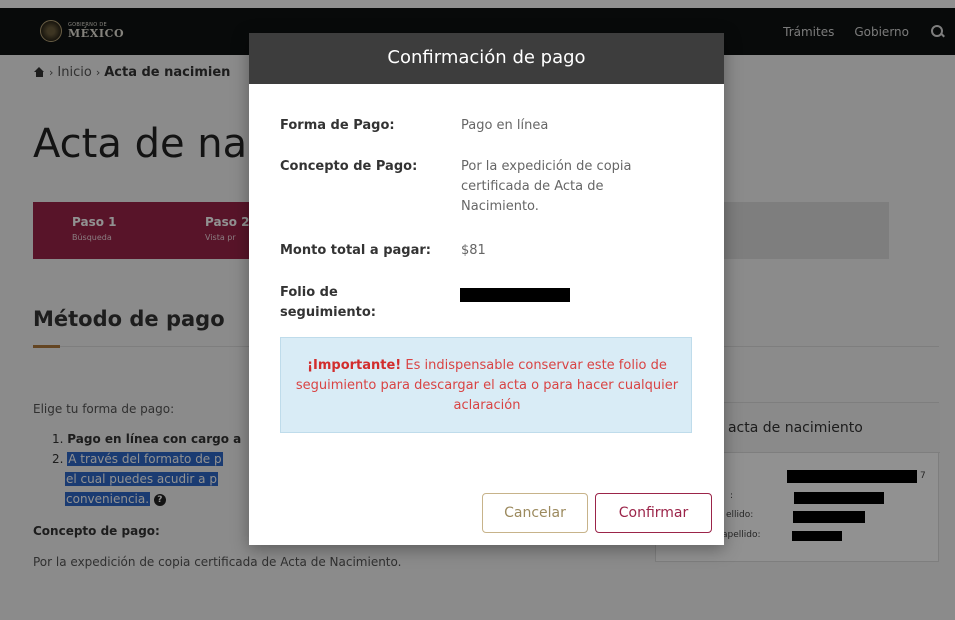  I want to click on alert-strong: ¡Importante!, so click(354, 365).